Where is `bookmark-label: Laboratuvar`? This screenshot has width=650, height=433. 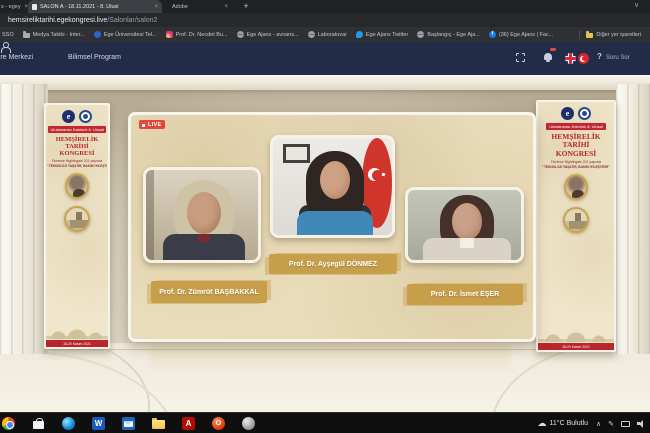
bookmark-label: Laboratuvar is located at coordinates (332, 34).